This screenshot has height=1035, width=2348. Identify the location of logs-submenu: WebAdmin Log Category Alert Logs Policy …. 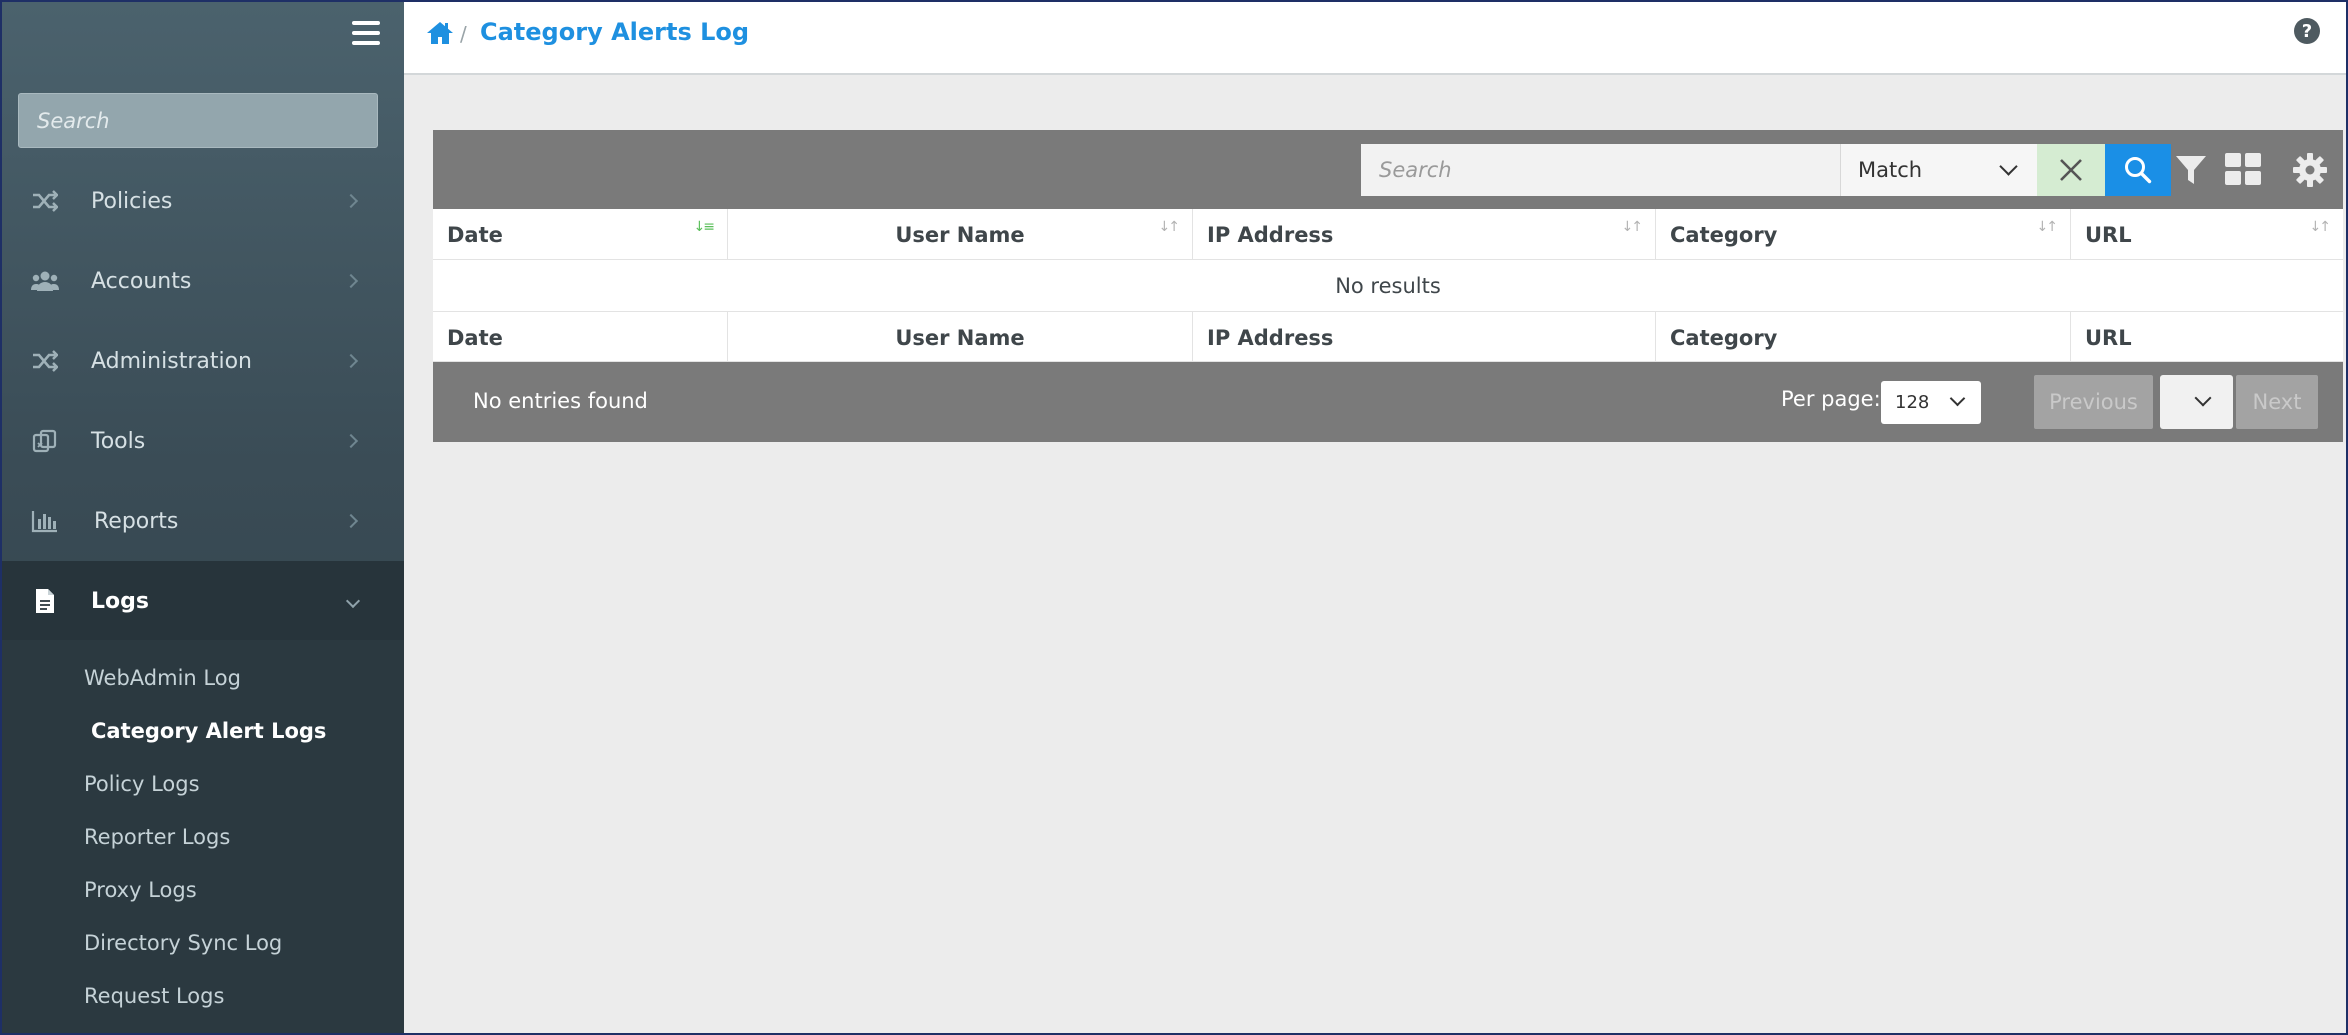
(203, 836).